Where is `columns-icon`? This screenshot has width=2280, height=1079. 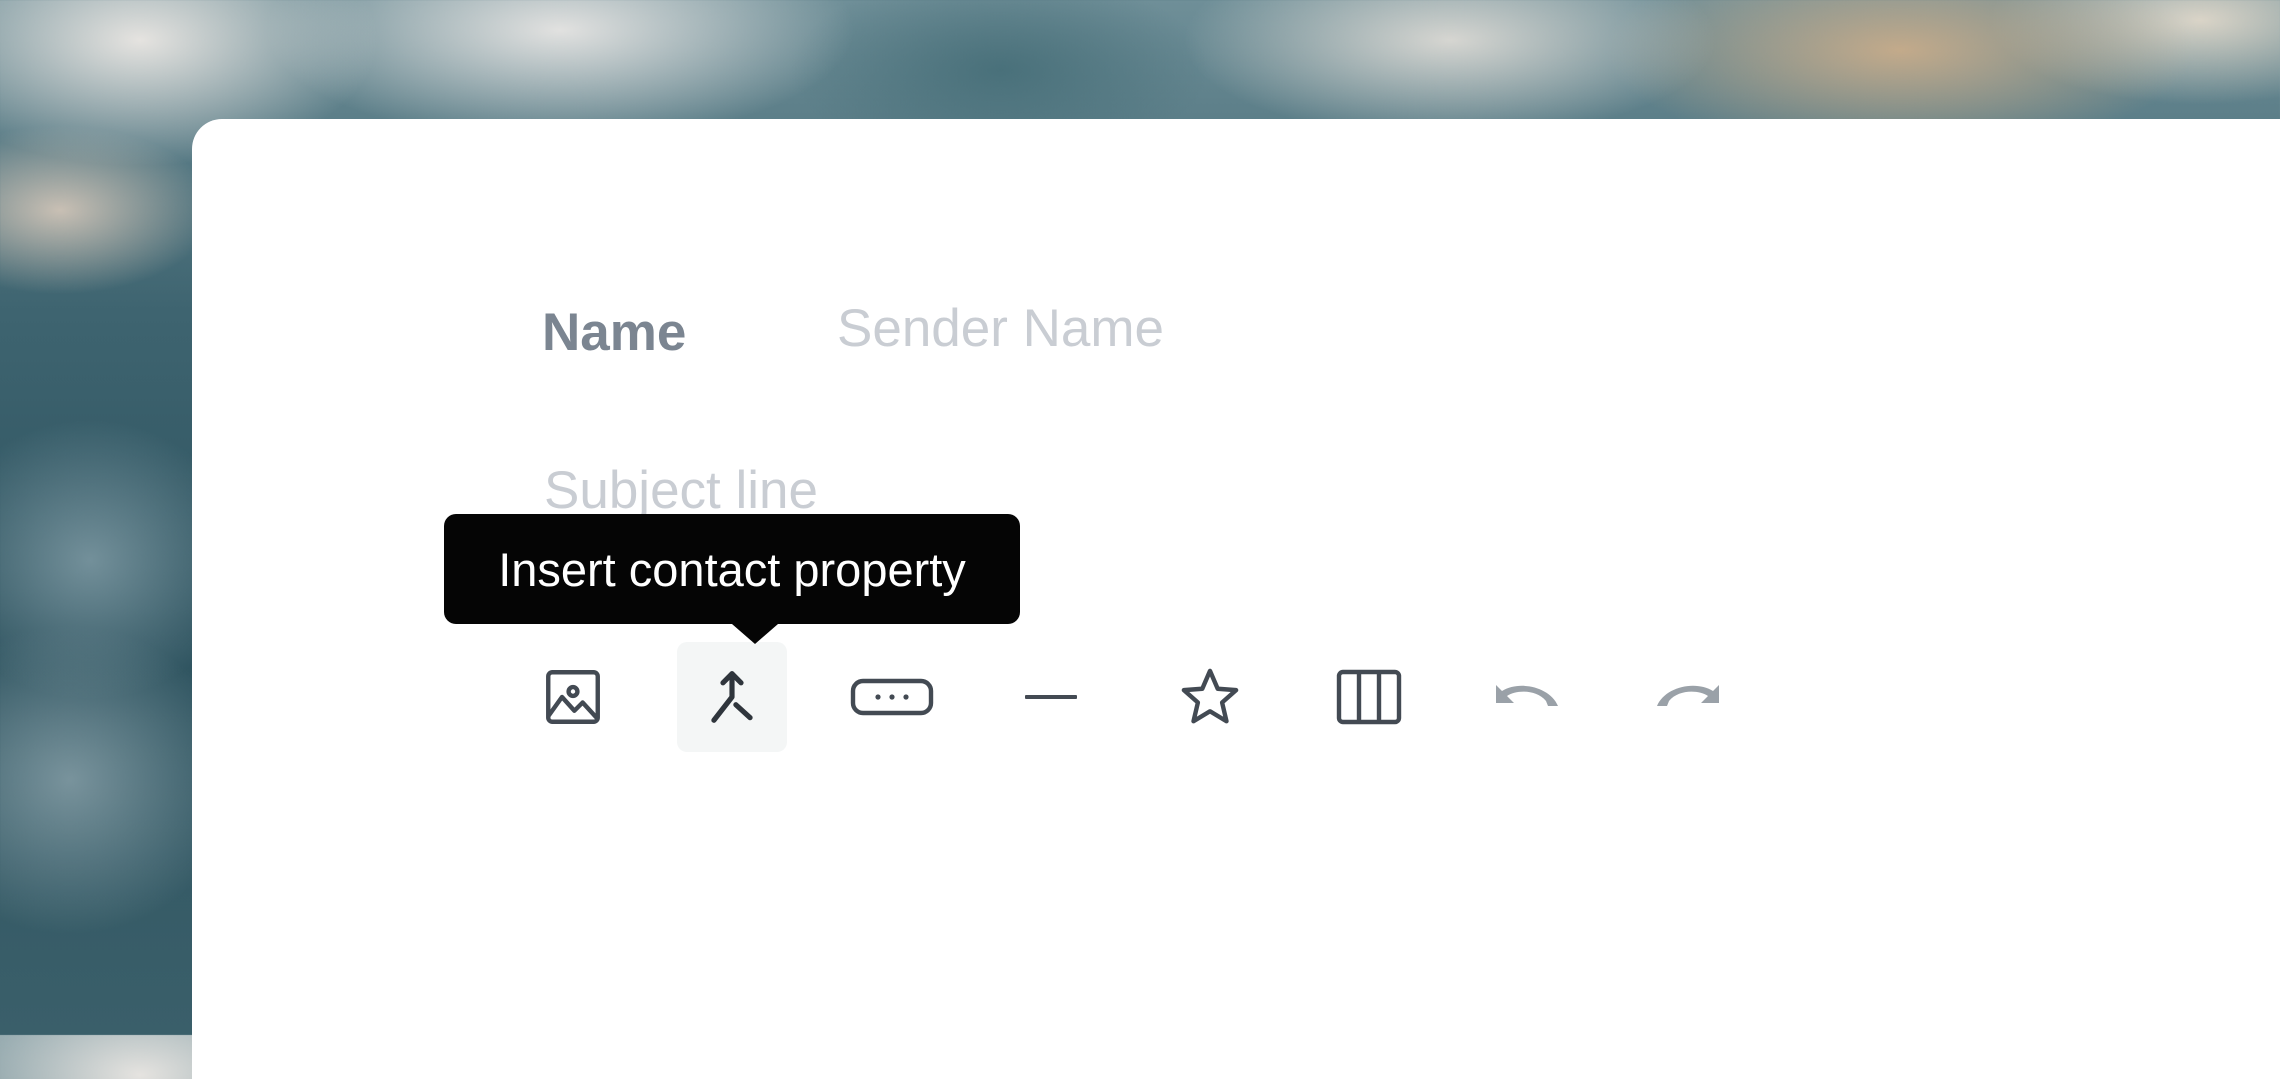 columns-icon is located at coordinates (1369, 697).